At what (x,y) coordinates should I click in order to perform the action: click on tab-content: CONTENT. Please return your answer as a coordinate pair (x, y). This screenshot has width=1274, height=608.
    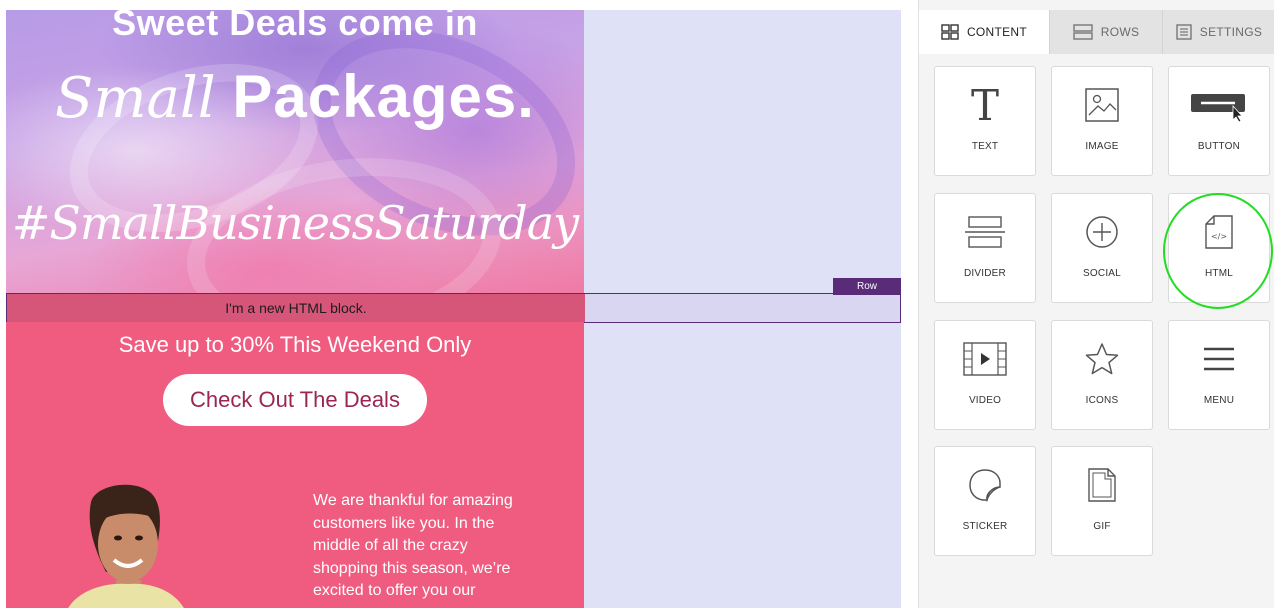
    Looking at the image, I should click on (984, 32).